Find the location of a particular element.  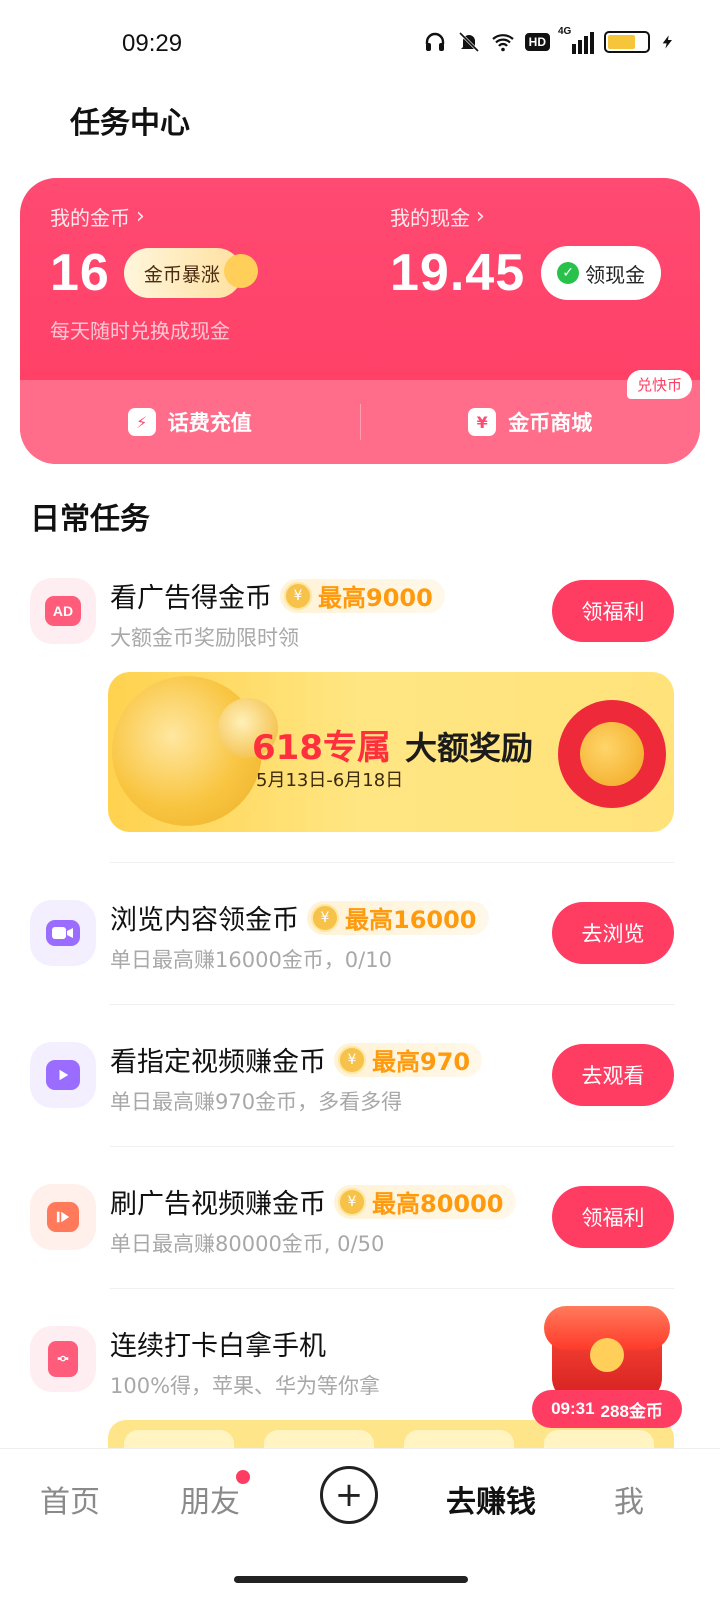

coins-panel: 我的金币 › 16 金币暴涨 每天随时兑换成现金 is located at coordinates (154, 273).